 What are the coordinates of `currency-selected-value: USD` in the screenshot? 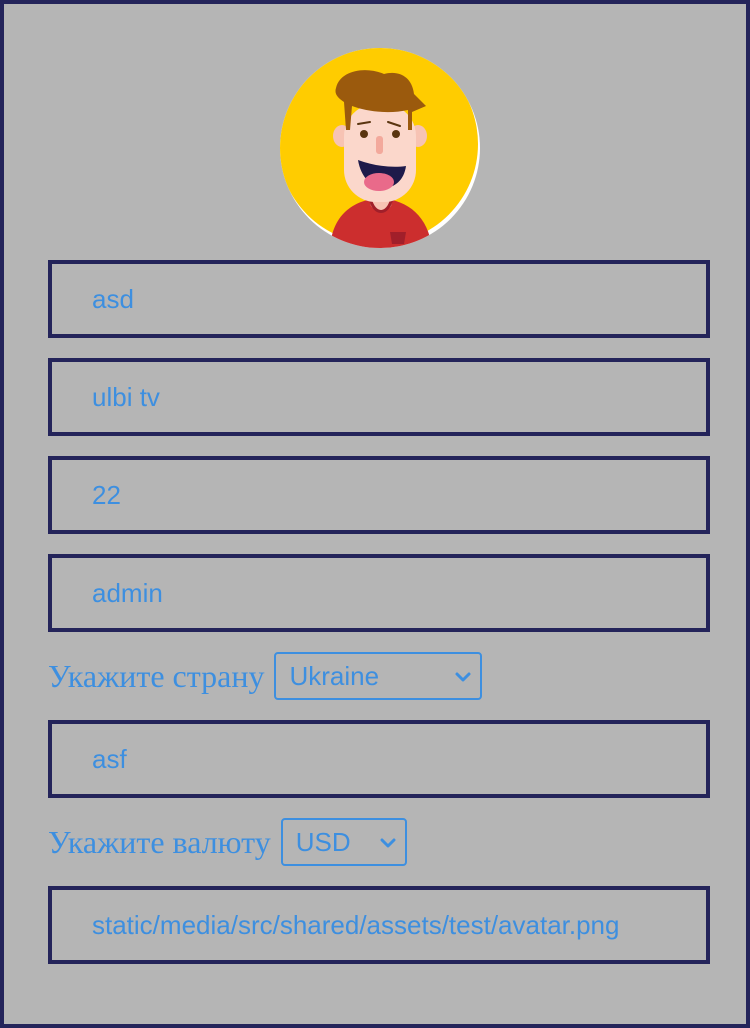 It's located at (323, 842).